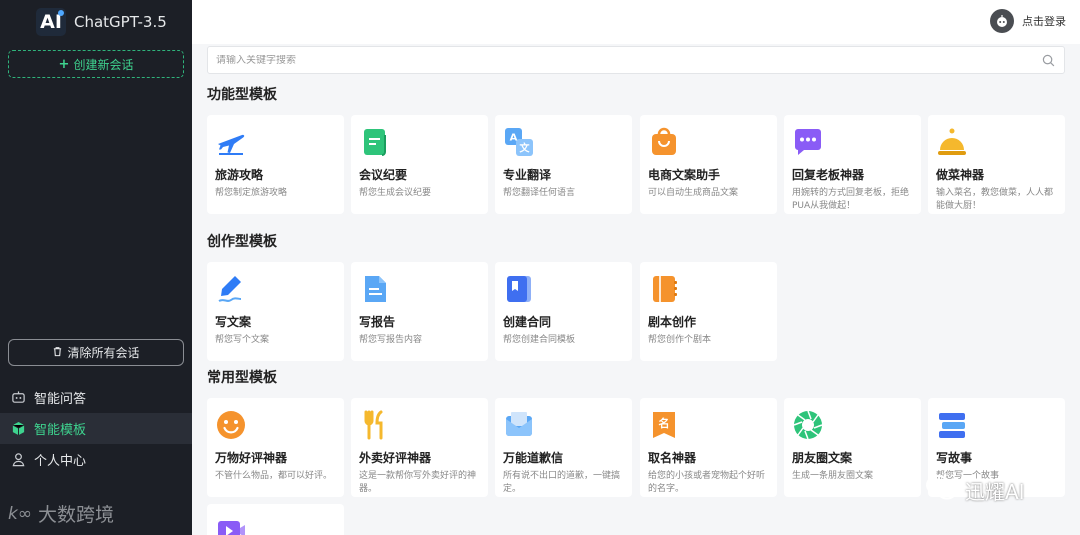 The image size is (1080, 535). Describe the element at coordinates (1048, 60) in the screenshot. I see `search-icon` at that location.